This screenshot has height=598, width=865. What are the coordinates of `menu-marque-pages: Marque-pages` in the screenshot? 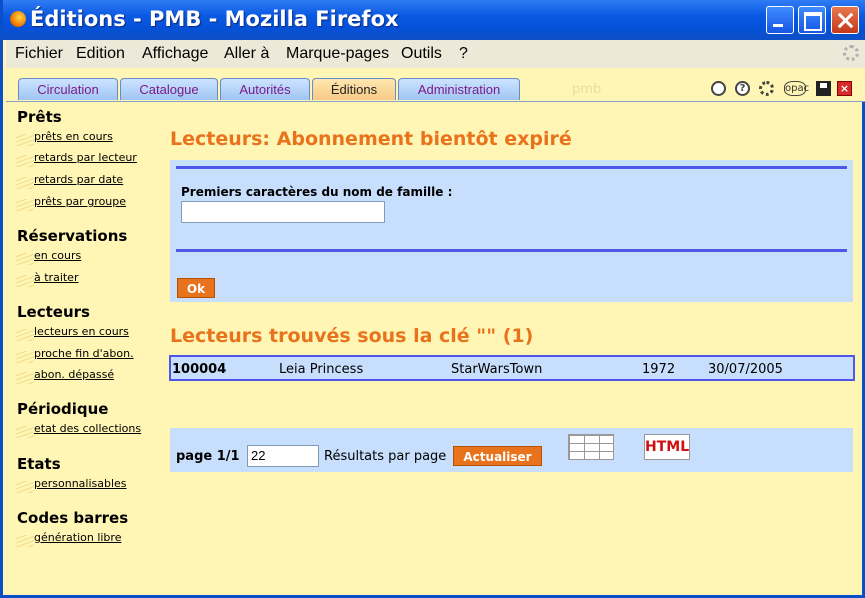 It's located at (337, 54).